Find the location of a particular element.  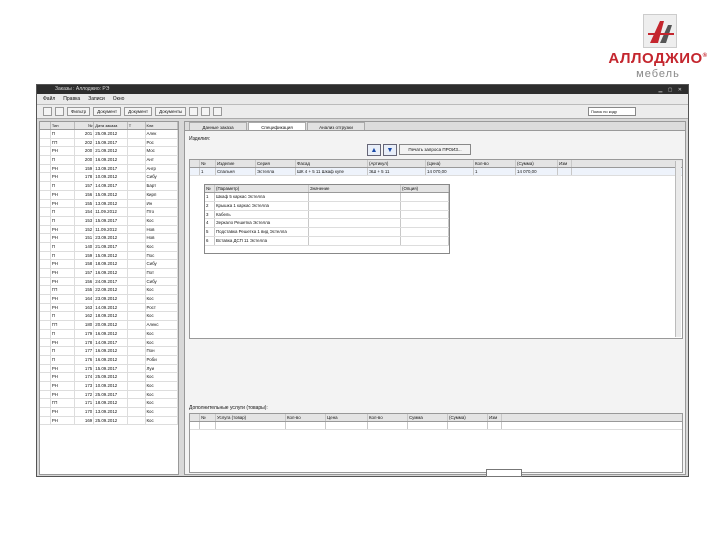

list-item: П 177 16.09.2012 Пон is located at coordinates (109, 351).